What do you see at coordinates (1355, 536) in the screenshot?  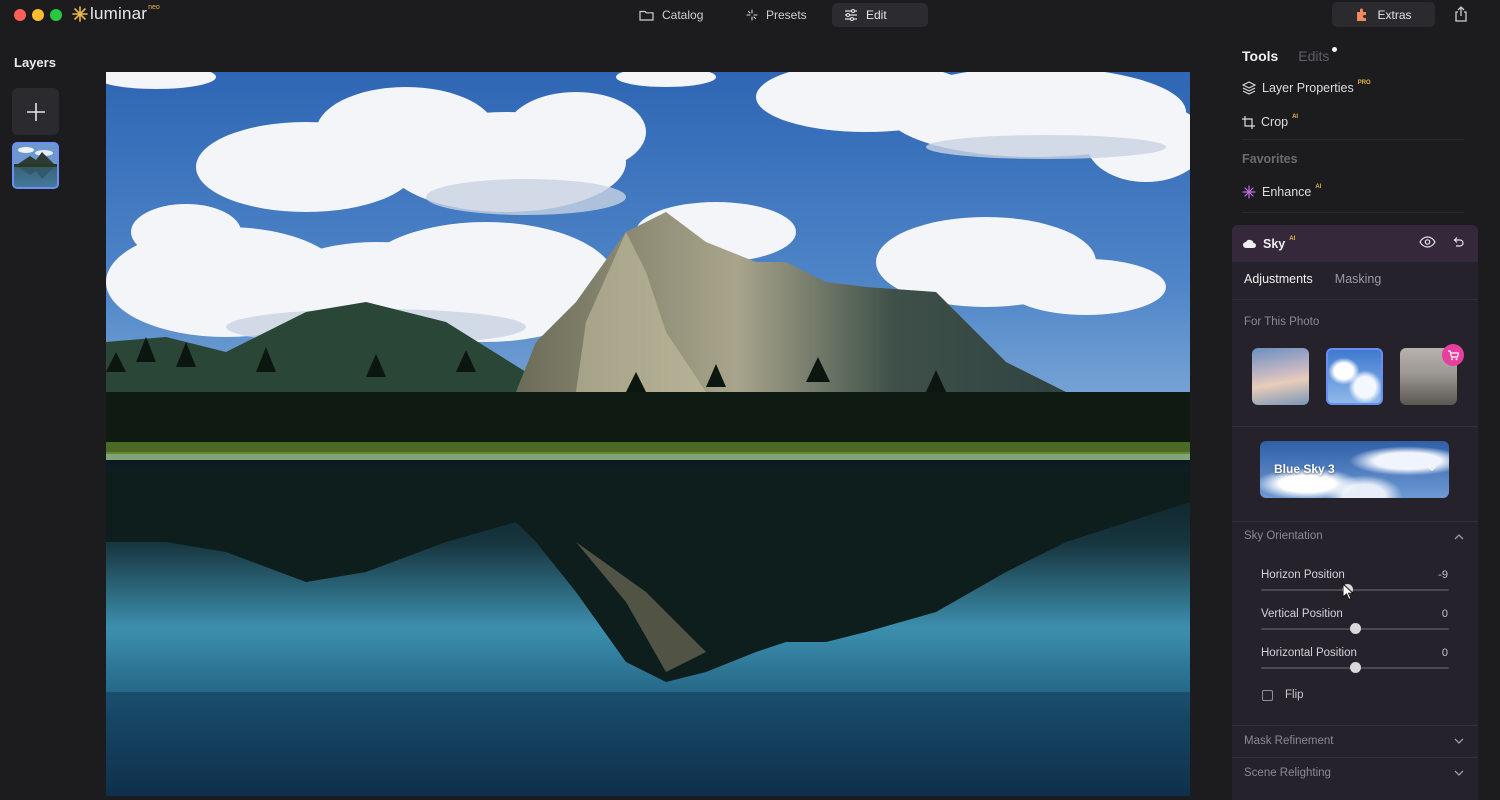 I see `sky-orientation-header: Sky Orientation` at bounding box center [1355, 536].